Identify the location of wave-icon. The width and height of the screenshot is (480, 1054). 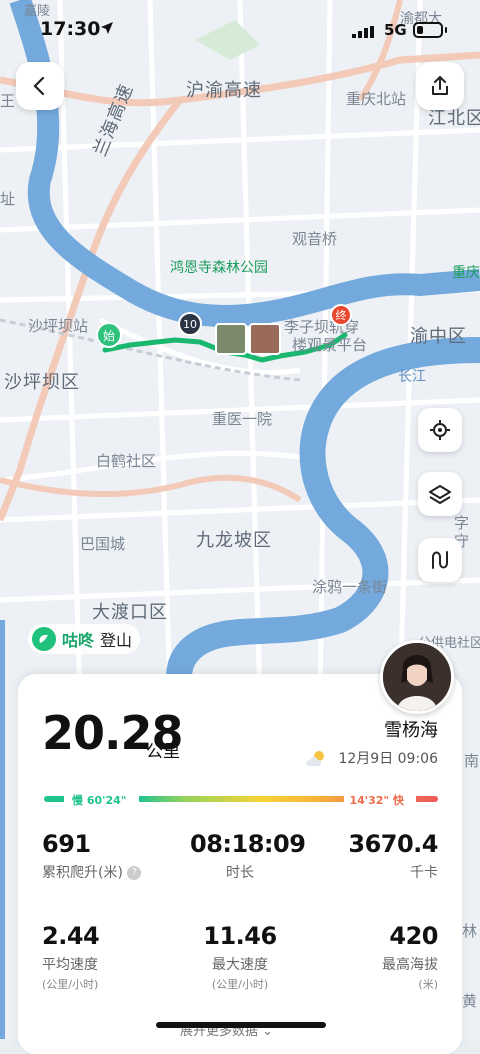
(440, 560).